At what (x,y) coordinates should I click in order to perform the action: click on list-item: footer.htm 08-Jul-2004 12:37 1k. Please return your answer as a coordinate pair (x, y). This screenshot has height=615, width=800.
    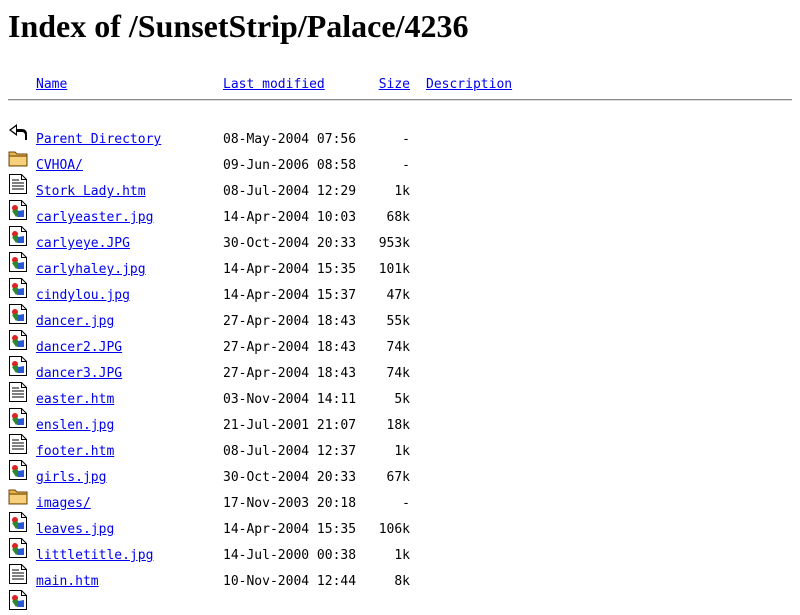
    Looking at the image, I should click on (400, 446).